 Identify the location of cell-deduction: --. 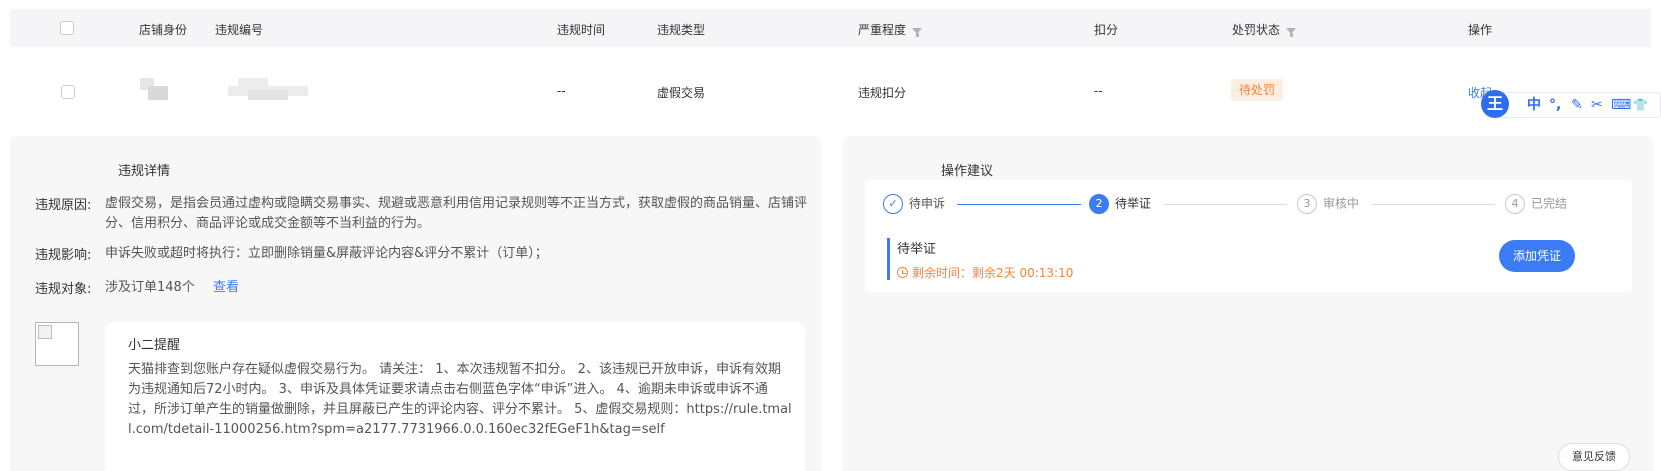
(1098, 91).